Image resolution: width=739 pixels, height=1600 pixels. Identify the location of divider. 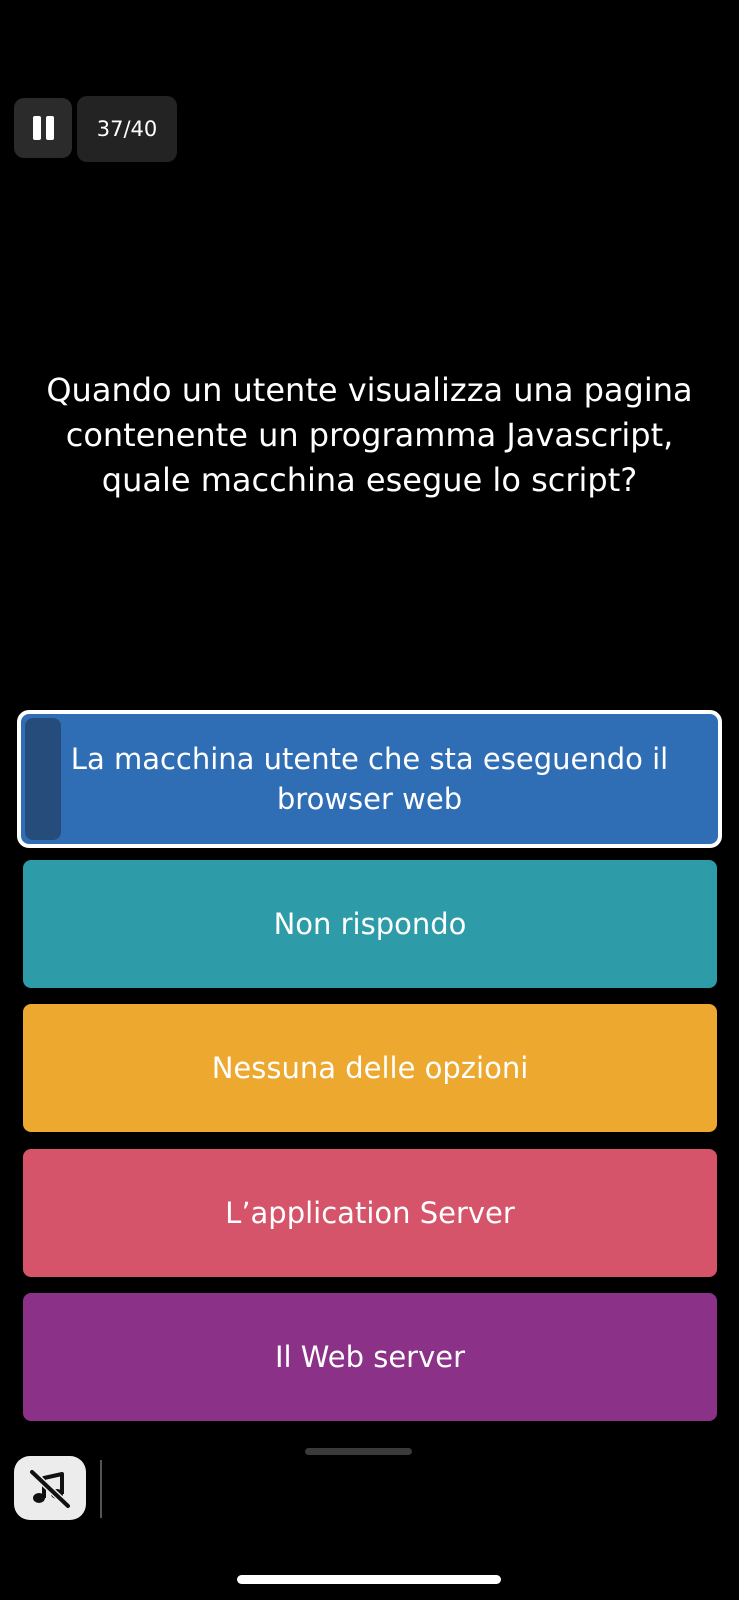
(101, 1489).